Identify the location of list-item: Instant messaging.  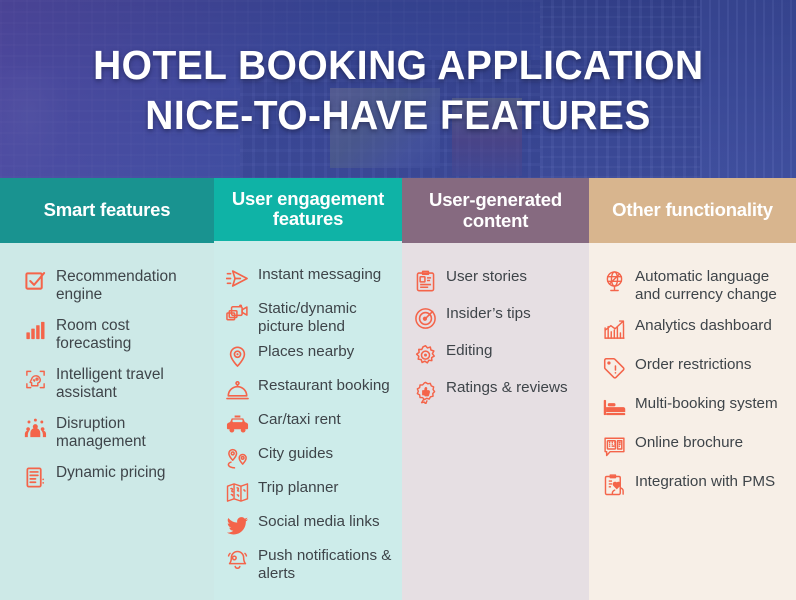
(310, 278).